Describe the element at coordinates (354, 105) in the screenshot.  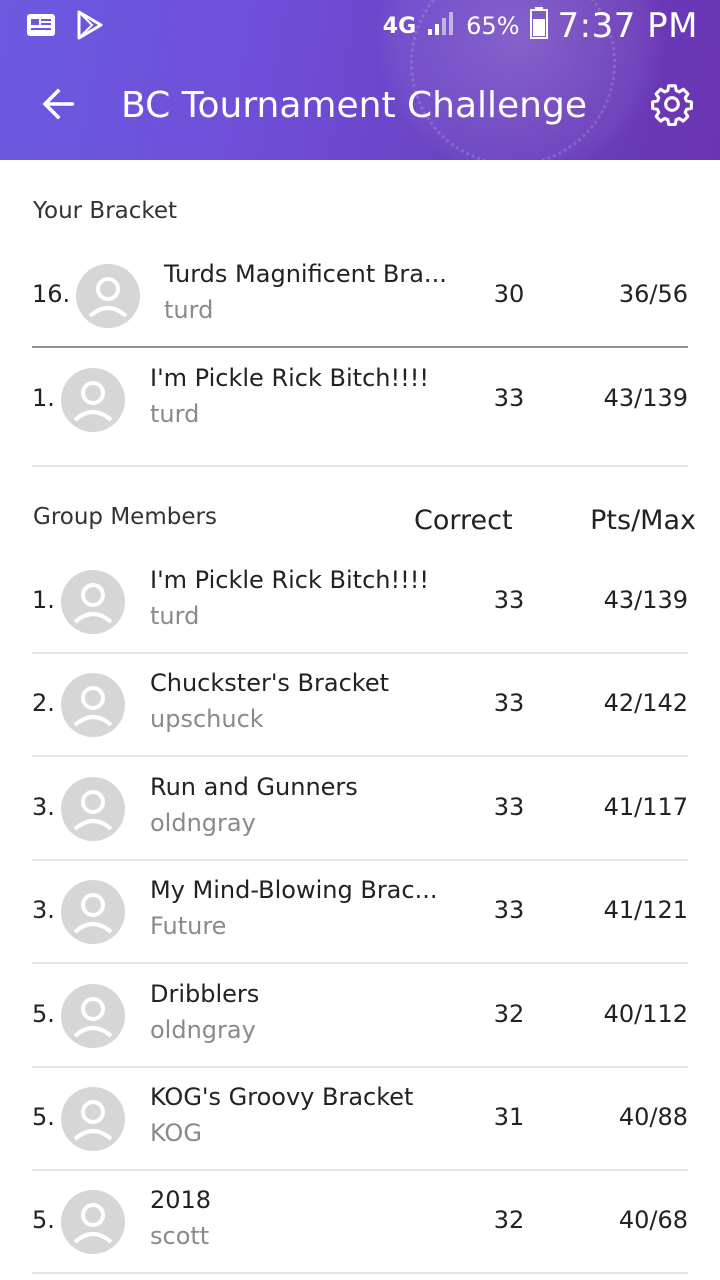
I see `page-title: BC Tournament Challenge` at that location.